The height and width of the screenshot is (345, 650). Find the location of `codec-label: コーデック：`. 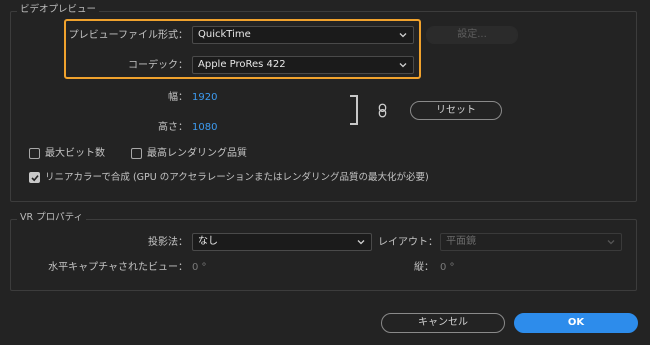

codec-label: コーデック： is located at coordinates (158, 65).